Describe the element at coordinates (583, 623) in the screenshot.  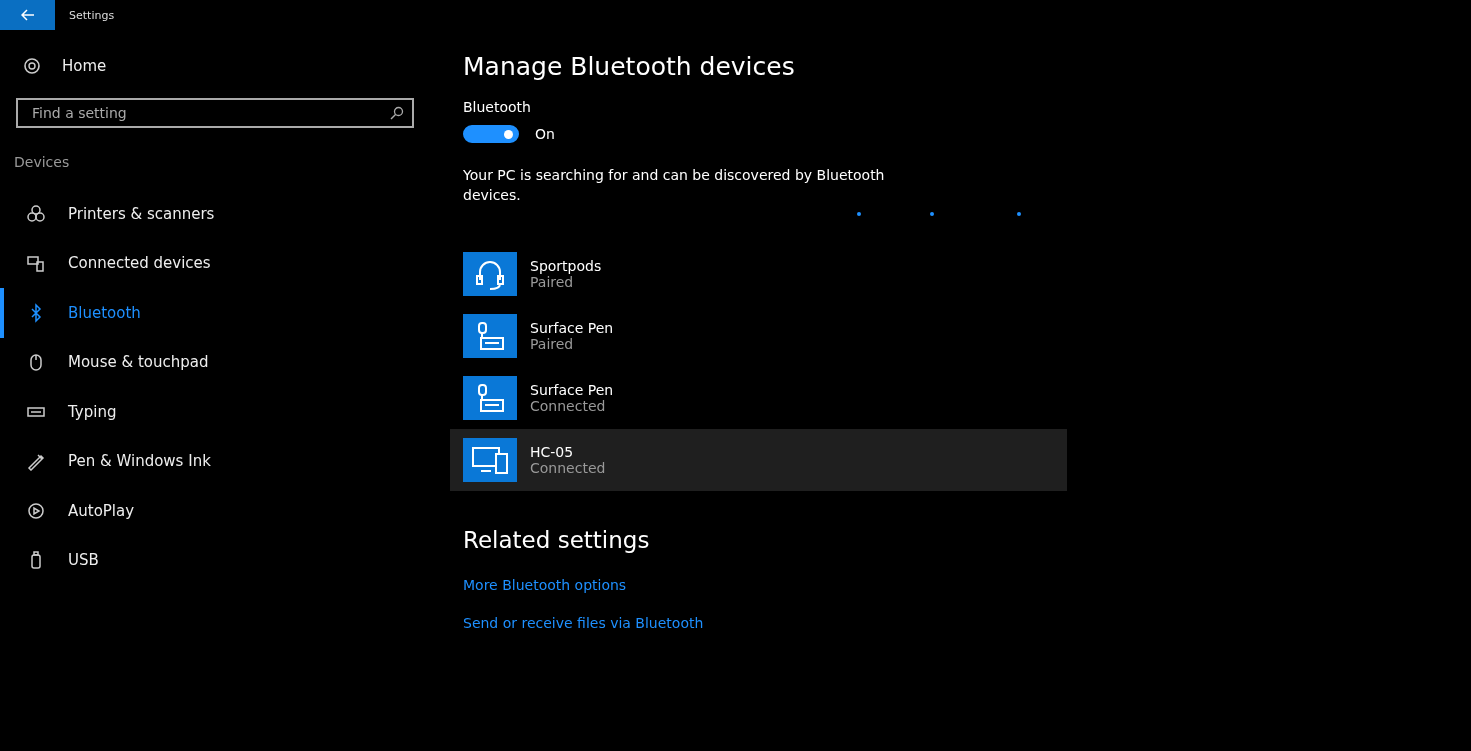
I see `settings-link: Send or receive files via Bluetooth` at that location.